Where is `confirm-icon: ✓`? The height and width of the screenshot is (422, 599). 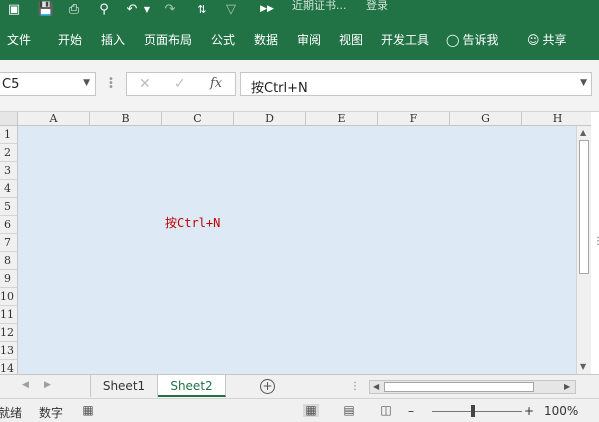 confirm-icon: ✓ is located at coordinates (180, 84).